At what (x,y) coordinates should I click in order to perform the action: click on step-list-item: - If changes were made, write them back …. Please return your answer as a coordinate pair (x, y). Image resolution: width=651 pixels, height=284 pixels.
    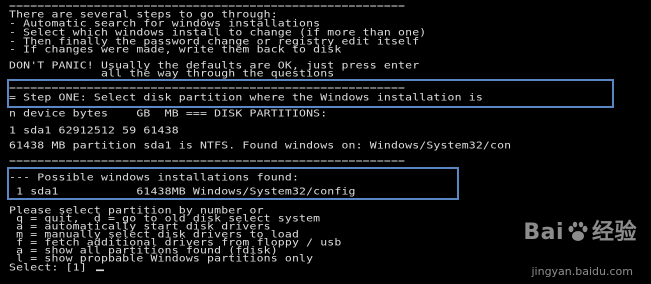
    Looking at the image, I should click on (175, 49).